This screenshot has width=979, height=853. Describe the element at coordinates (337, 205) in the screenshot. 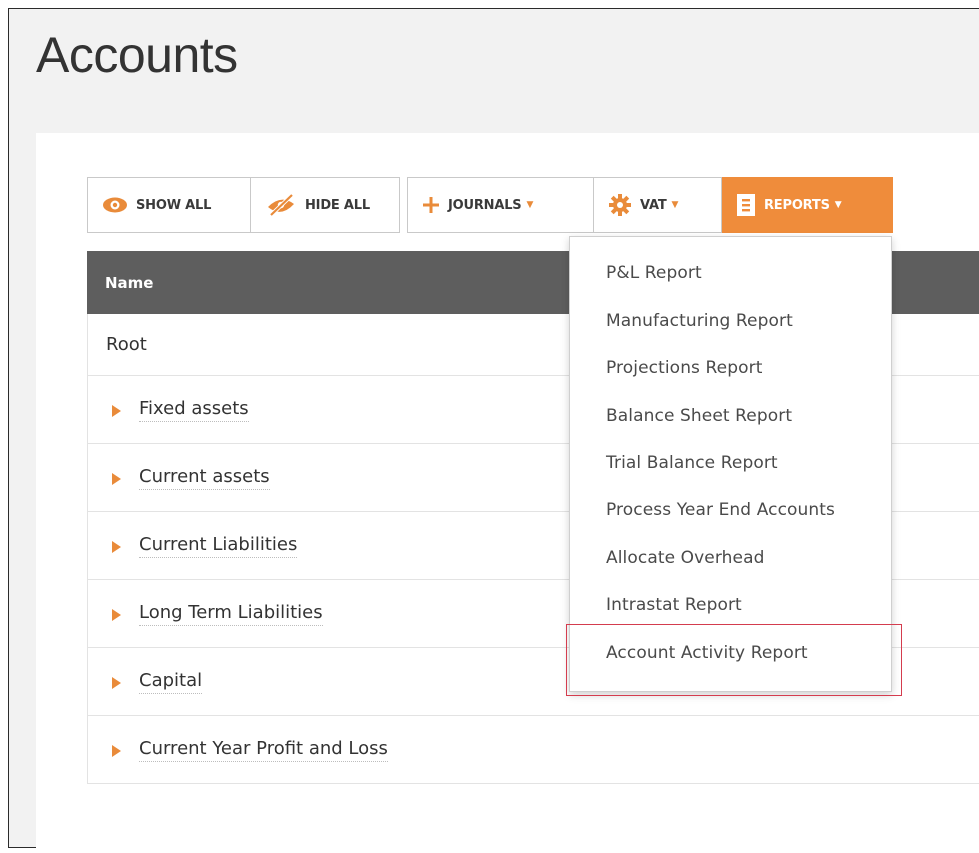

I see `hide-all-label: HIDE ALL` at that location.